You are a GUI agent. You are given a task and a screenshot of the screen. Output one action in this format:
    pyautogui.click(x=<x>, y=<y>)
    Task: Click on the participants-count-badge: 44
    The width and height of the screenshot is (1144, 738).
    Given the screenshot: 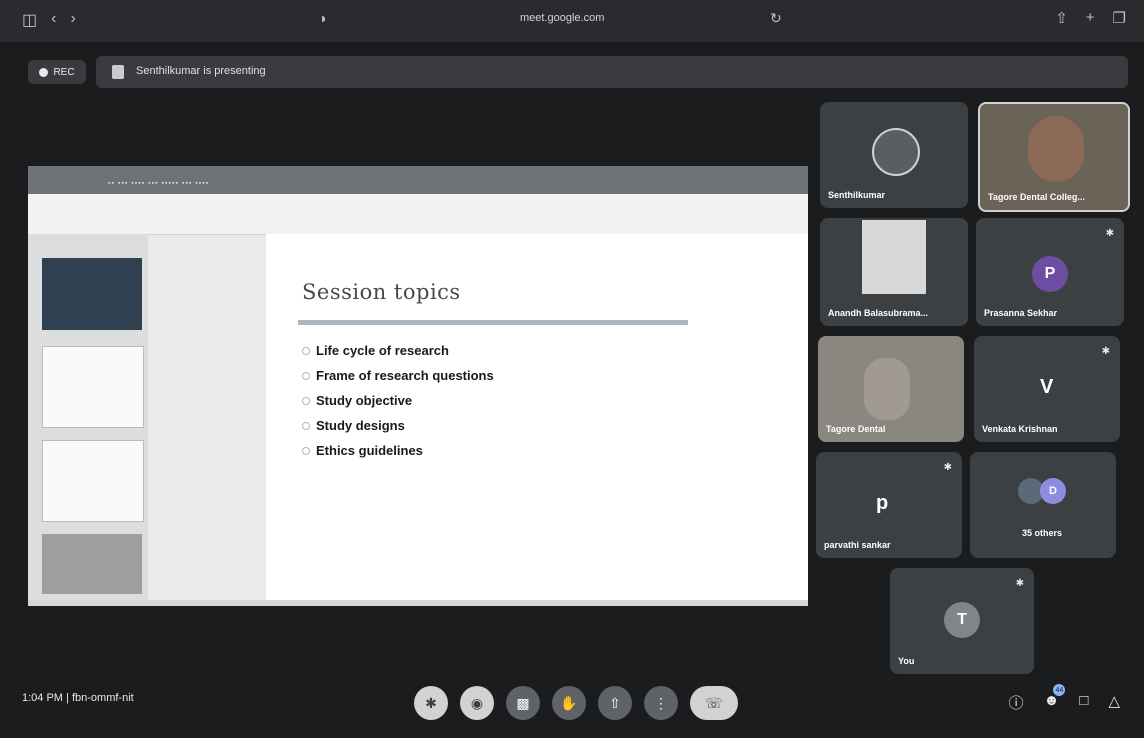 What is the action you would take?
    pyautogui.click(x=1059, y=690)
    